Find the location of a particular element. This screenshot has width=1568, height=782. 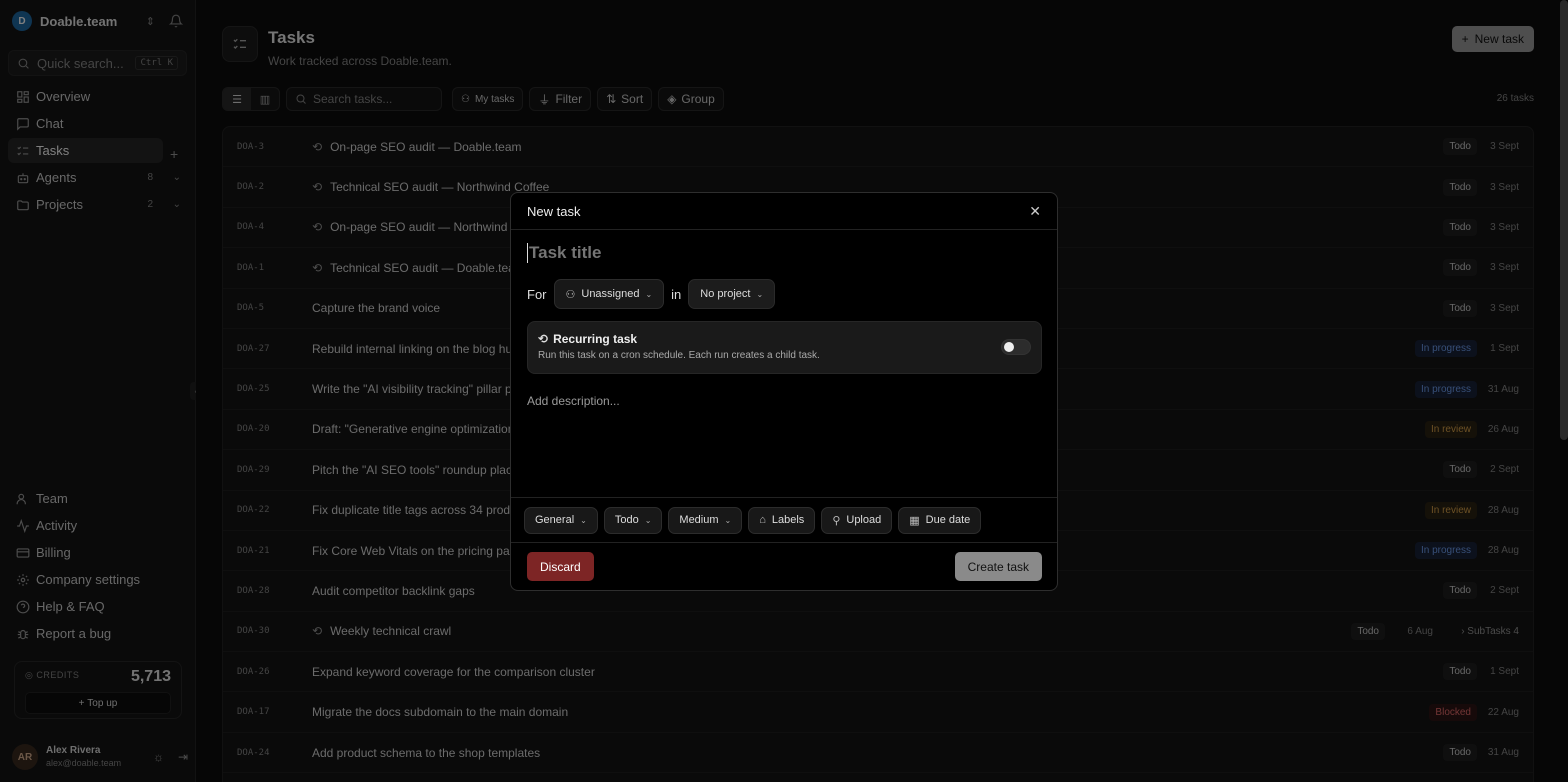

type-select: General ⌄ is located at coordinates (561, 520).